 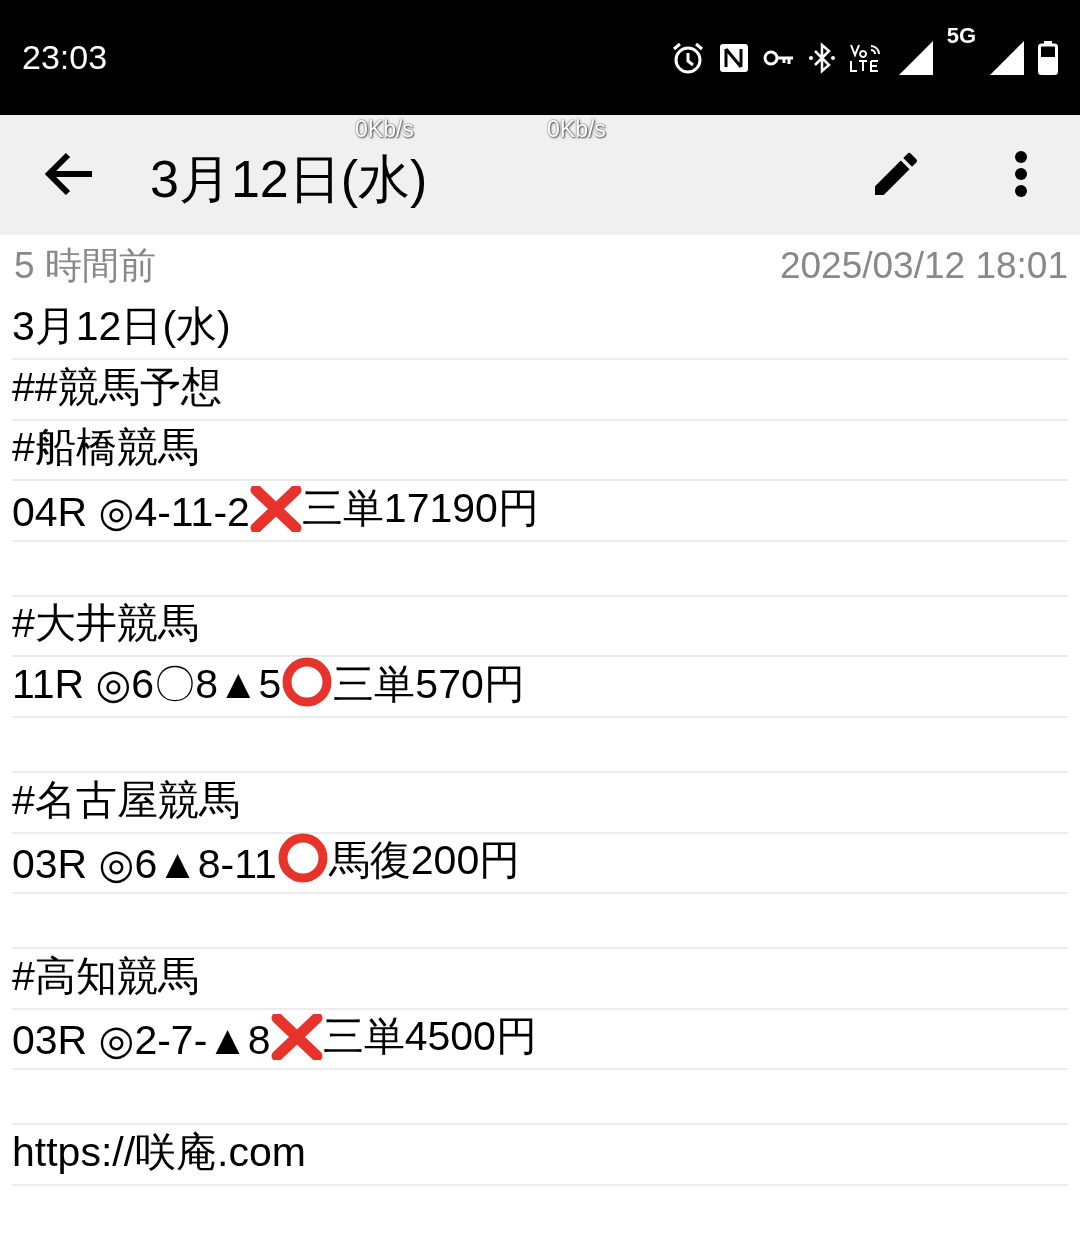 I want to click on note-text: https://咲庵.com, so click(x=159, y=1152).